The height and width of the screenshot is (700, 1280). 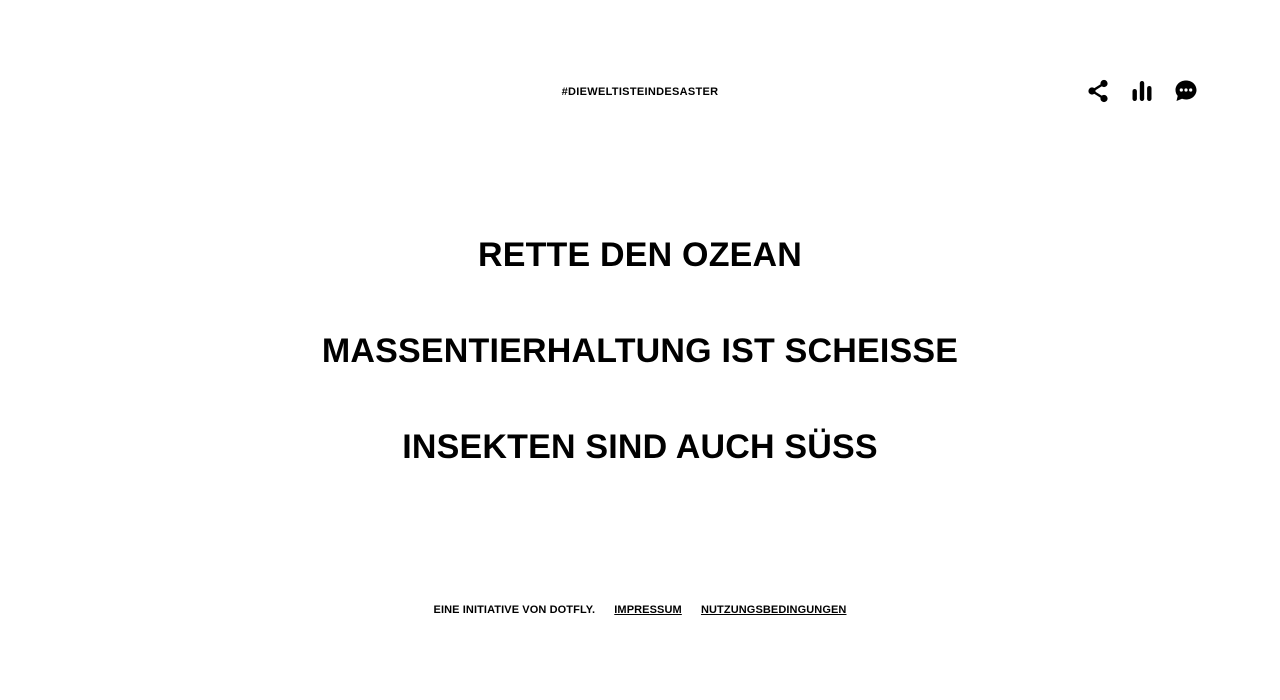 I want to click on slogan-insekten: INSEKTEN SIND AUCH SÜSS, so click(x=640, y=447).